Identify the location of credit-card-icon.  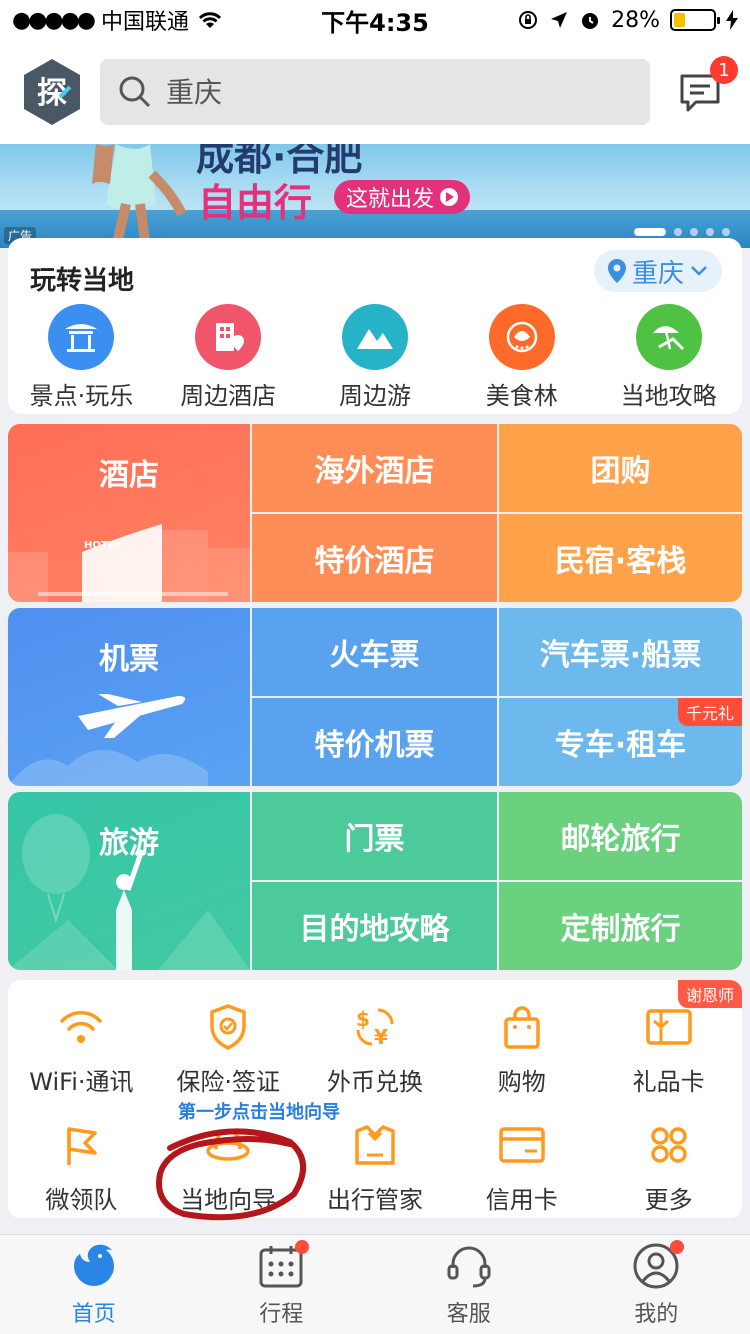
(522, 1145).